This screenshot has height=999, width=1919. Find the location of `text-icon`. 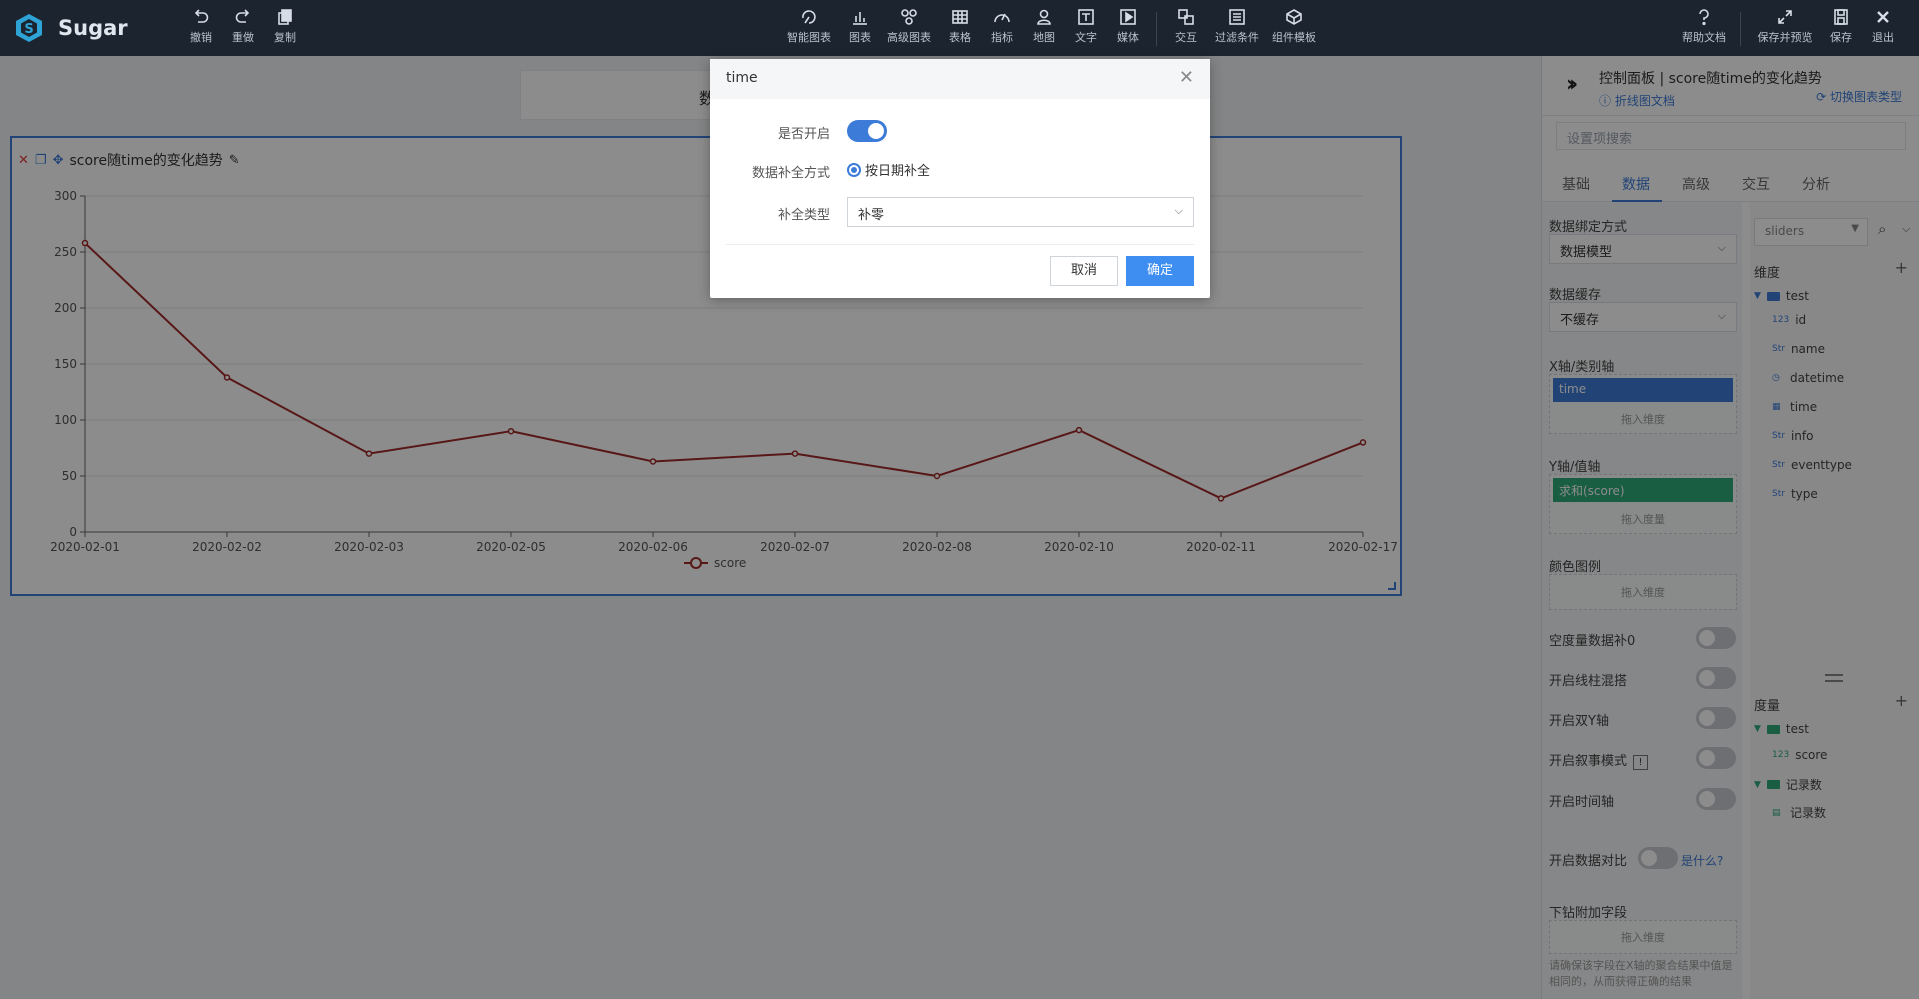

text-icon is located at coordinates (1086, 17).